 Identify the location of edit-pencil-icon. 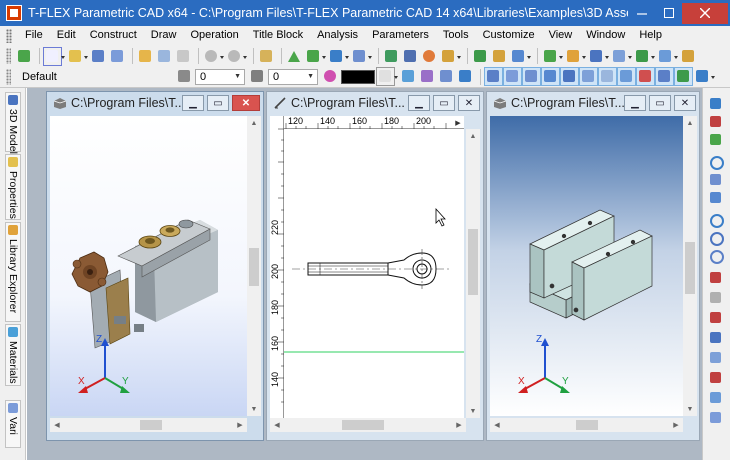
(266, 56).